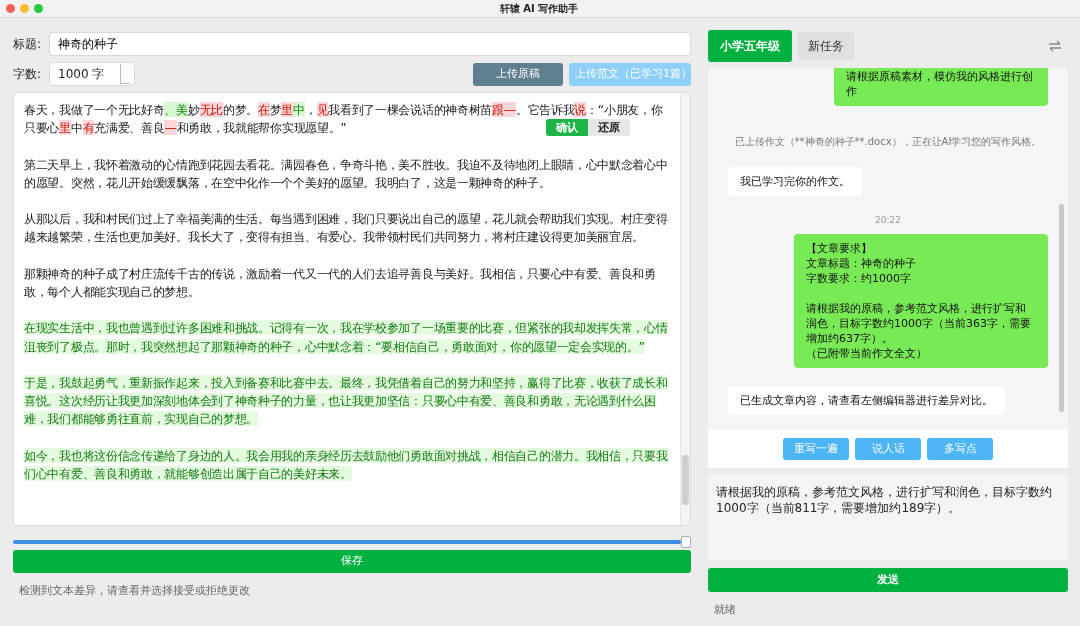 This screenshot has height=626, width=1080. Describe the element at coordinates (725, 610) in the screenshot. I see `status-text: 就绪` at that location.